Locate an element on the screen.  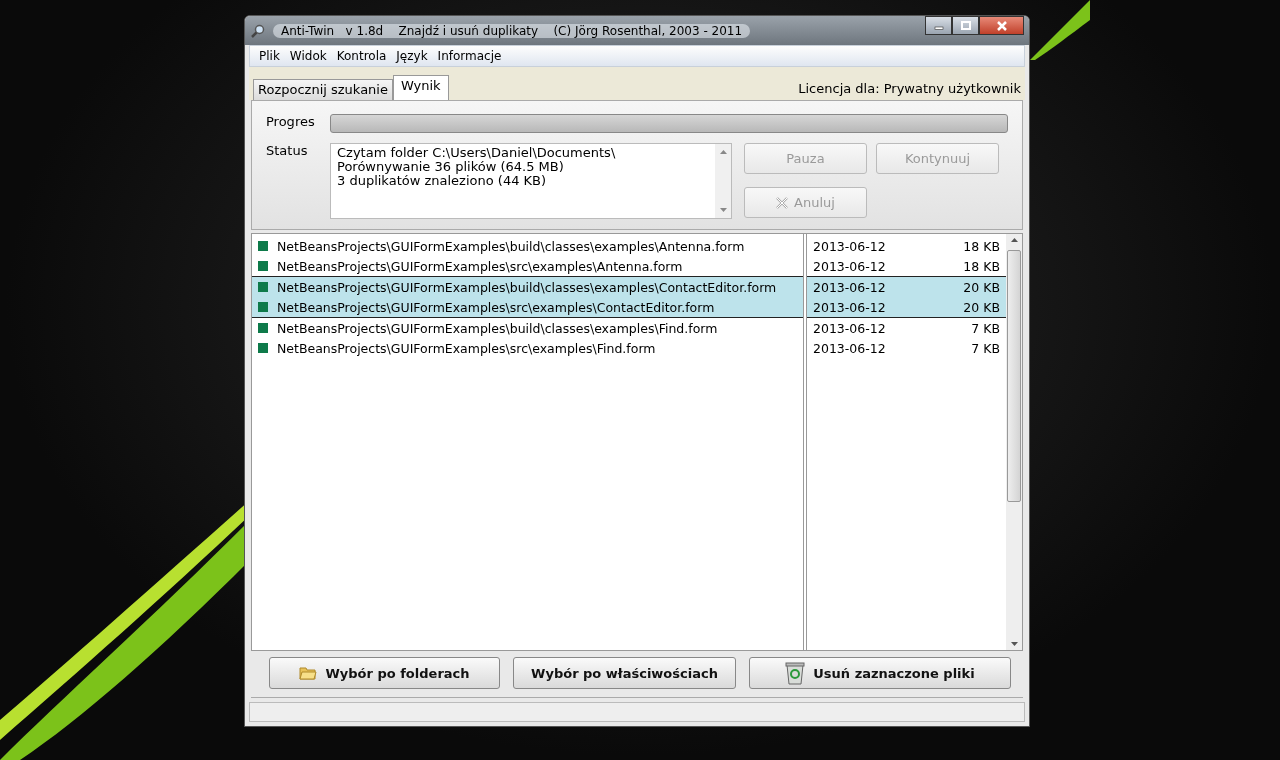
recycle-bin-icon is located at coordinates (795, 673).